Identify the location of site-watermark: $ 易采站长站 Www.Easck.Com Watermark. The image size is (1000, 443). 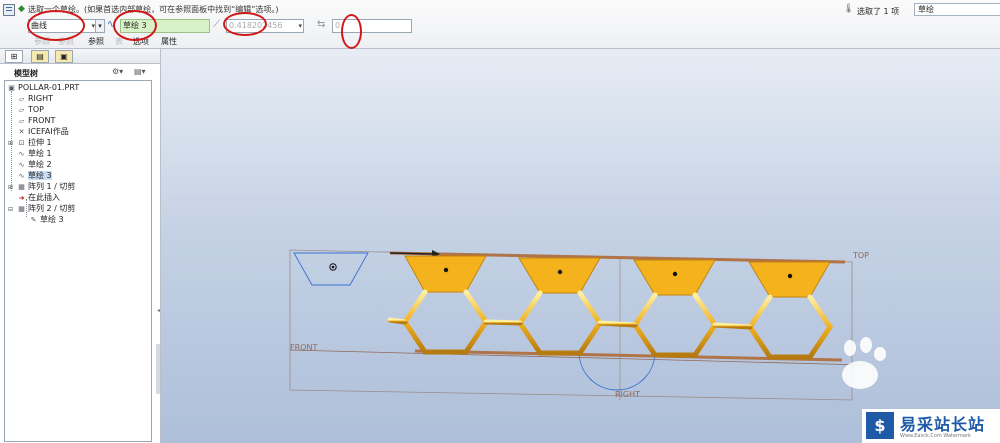
(931, 426).